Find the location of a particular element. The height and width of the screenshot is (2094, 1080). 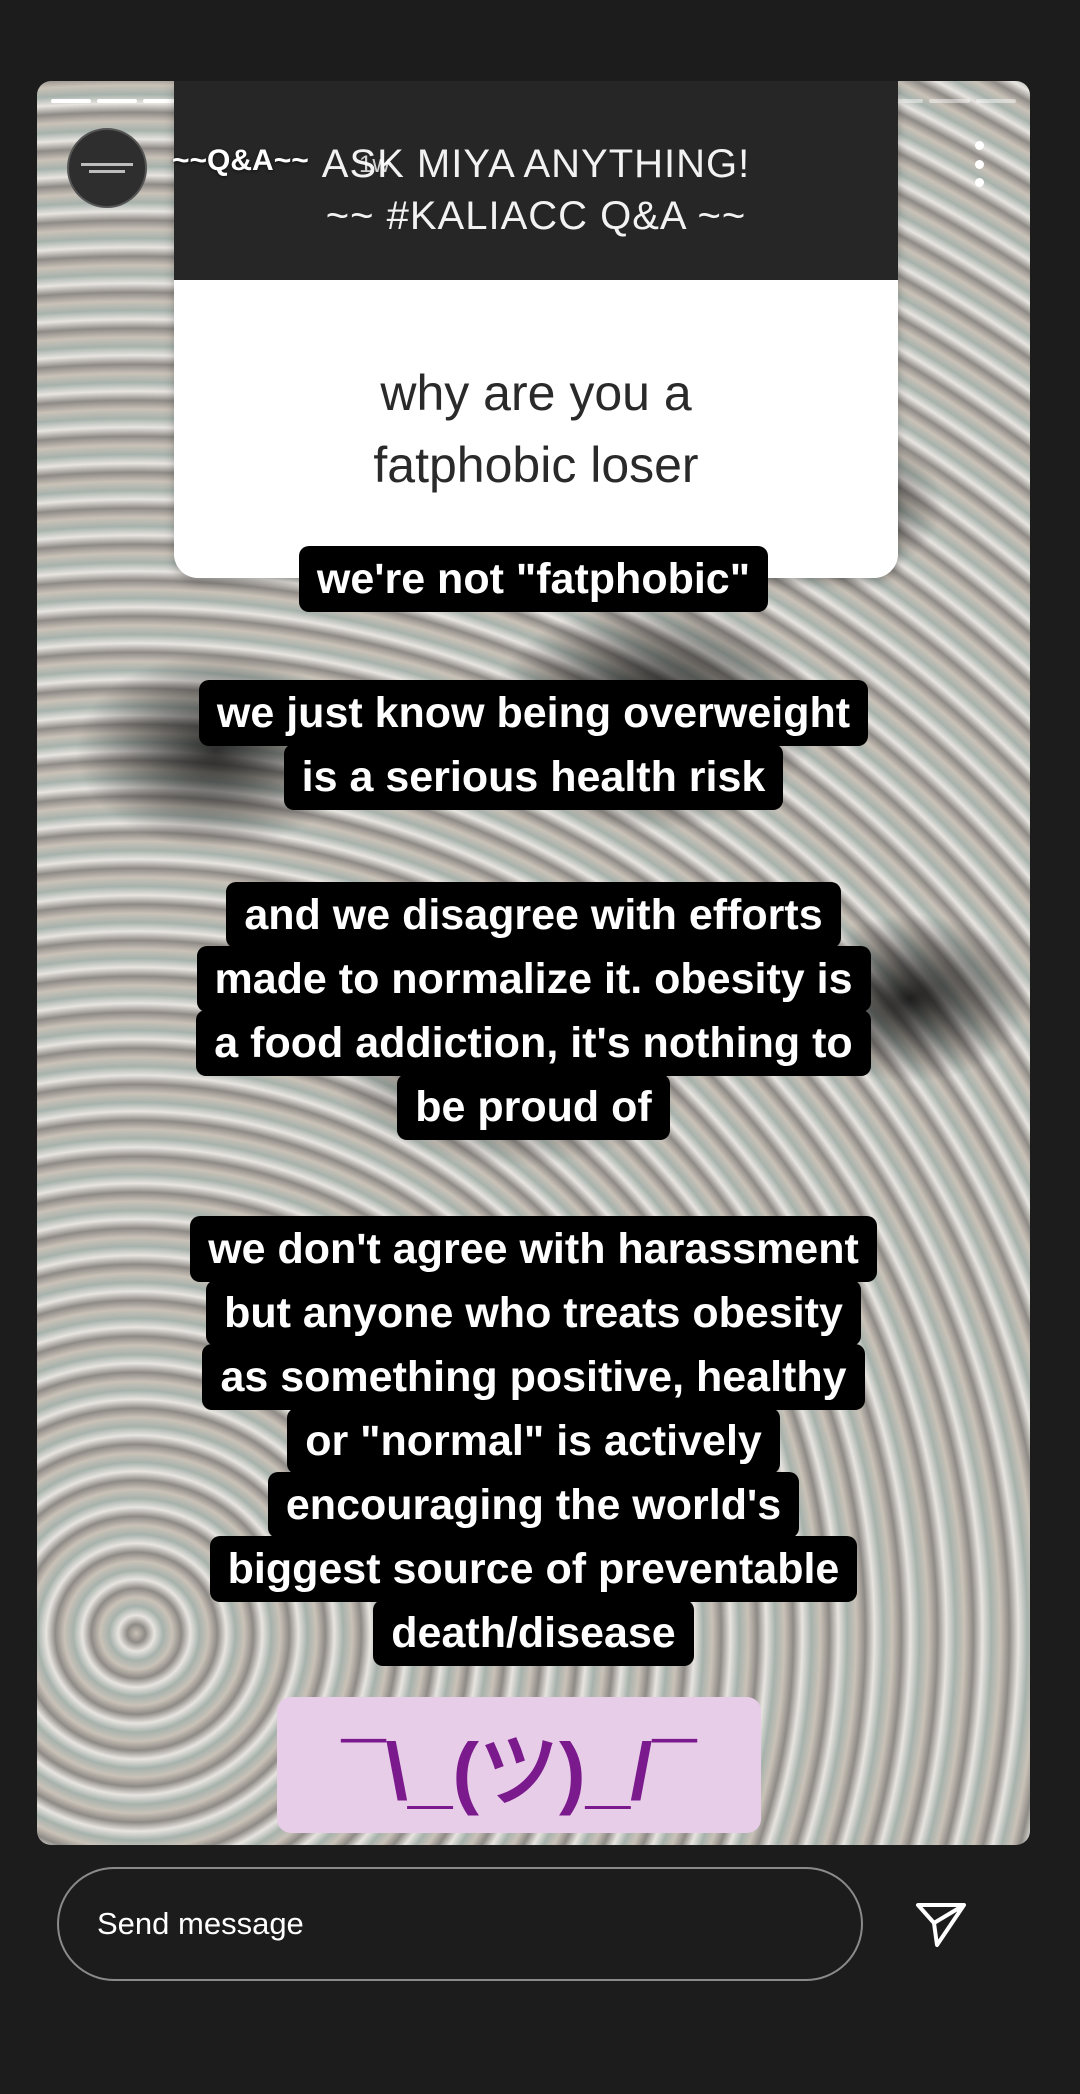

shrug-sticker: ¯\_(ツ)_/¯ is located at coordinates (519, 1765).